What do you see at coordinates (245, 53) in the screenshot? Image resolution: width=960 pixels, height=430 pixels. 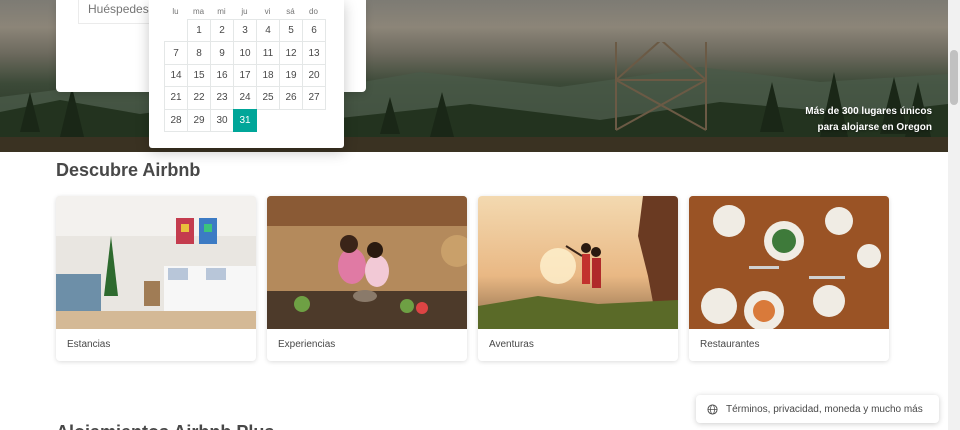 I see `calendar-day: 10` at bounding box center [245, 53].